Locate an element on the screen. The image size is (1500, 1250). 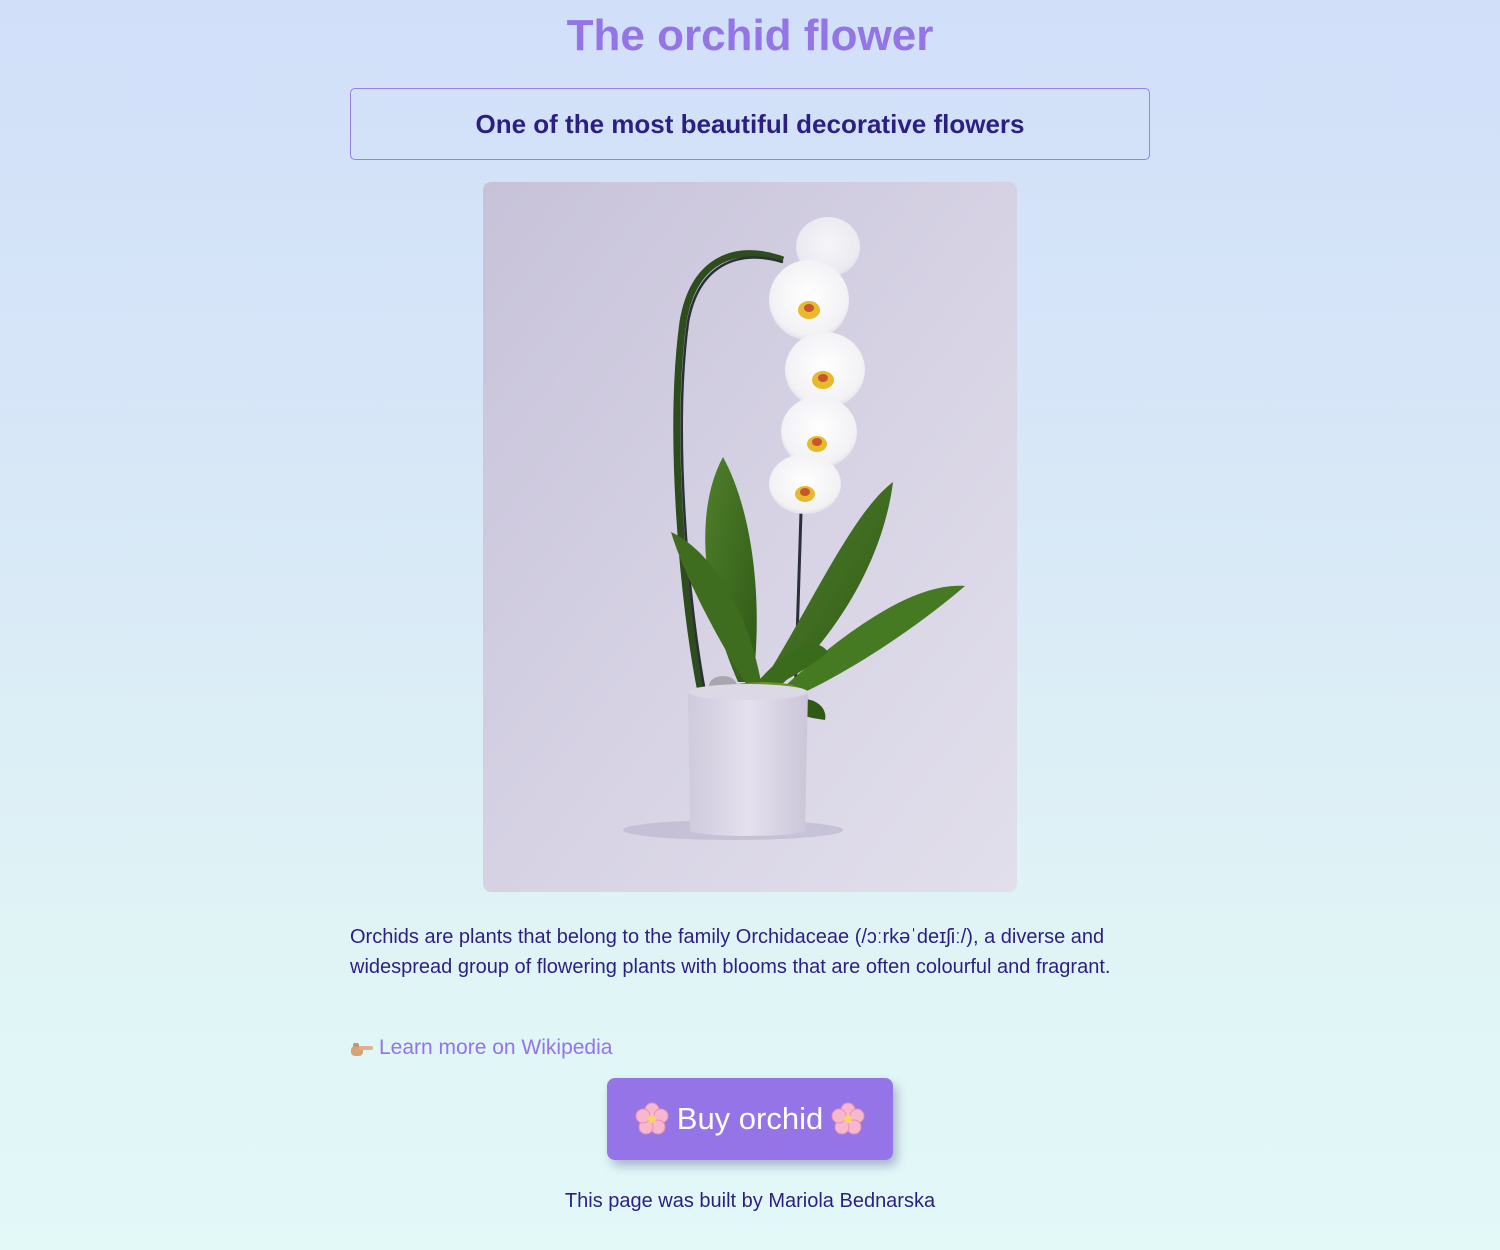
footer-credit: This page was built by Mariola Bednarska is located at coordinates (750, 1201).